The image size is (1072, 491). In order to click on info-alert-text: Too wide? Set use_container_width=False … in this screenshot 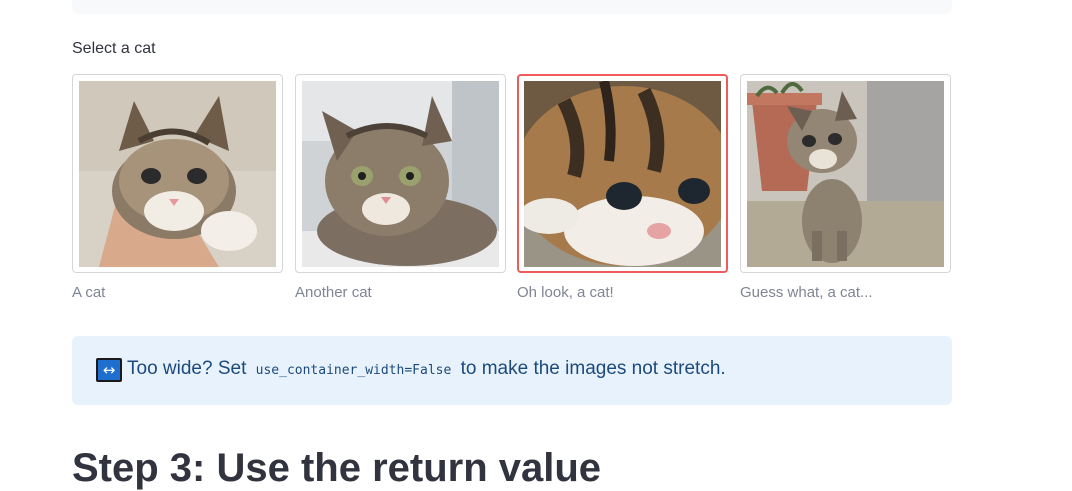, I will do `click(426, 369)`.